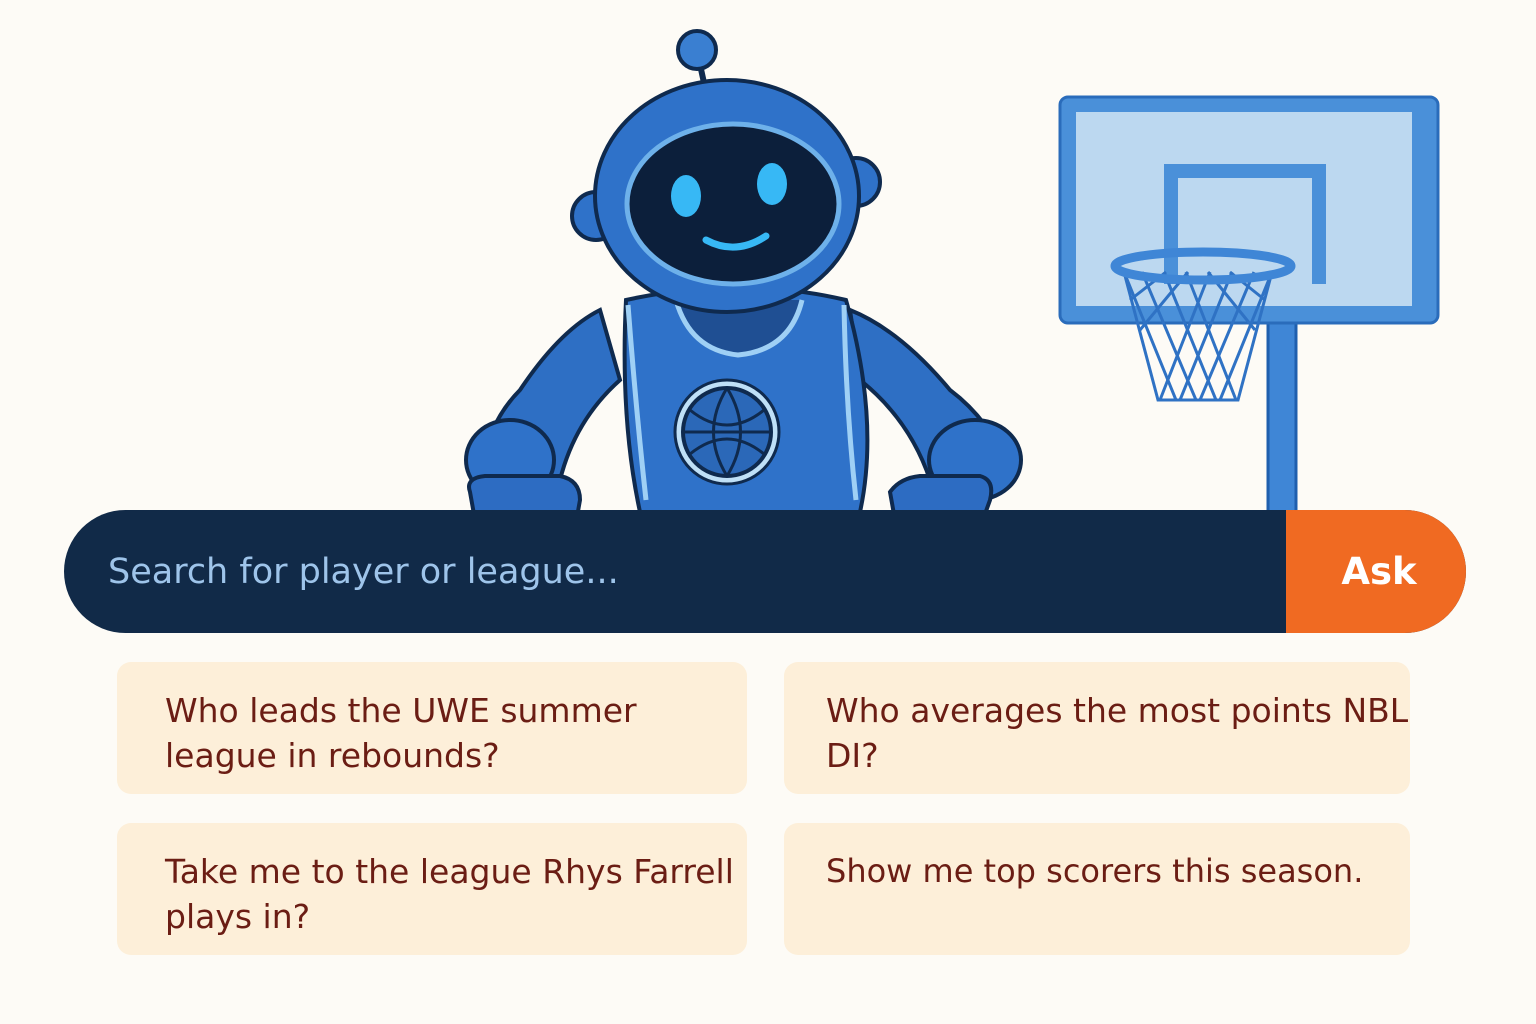 This screenshot has height=1024, width=1536. What do you see at coordinates (1376, 571) in the screenshot?
I see `ask-button: Ask` at bounding box center [1376, 571].